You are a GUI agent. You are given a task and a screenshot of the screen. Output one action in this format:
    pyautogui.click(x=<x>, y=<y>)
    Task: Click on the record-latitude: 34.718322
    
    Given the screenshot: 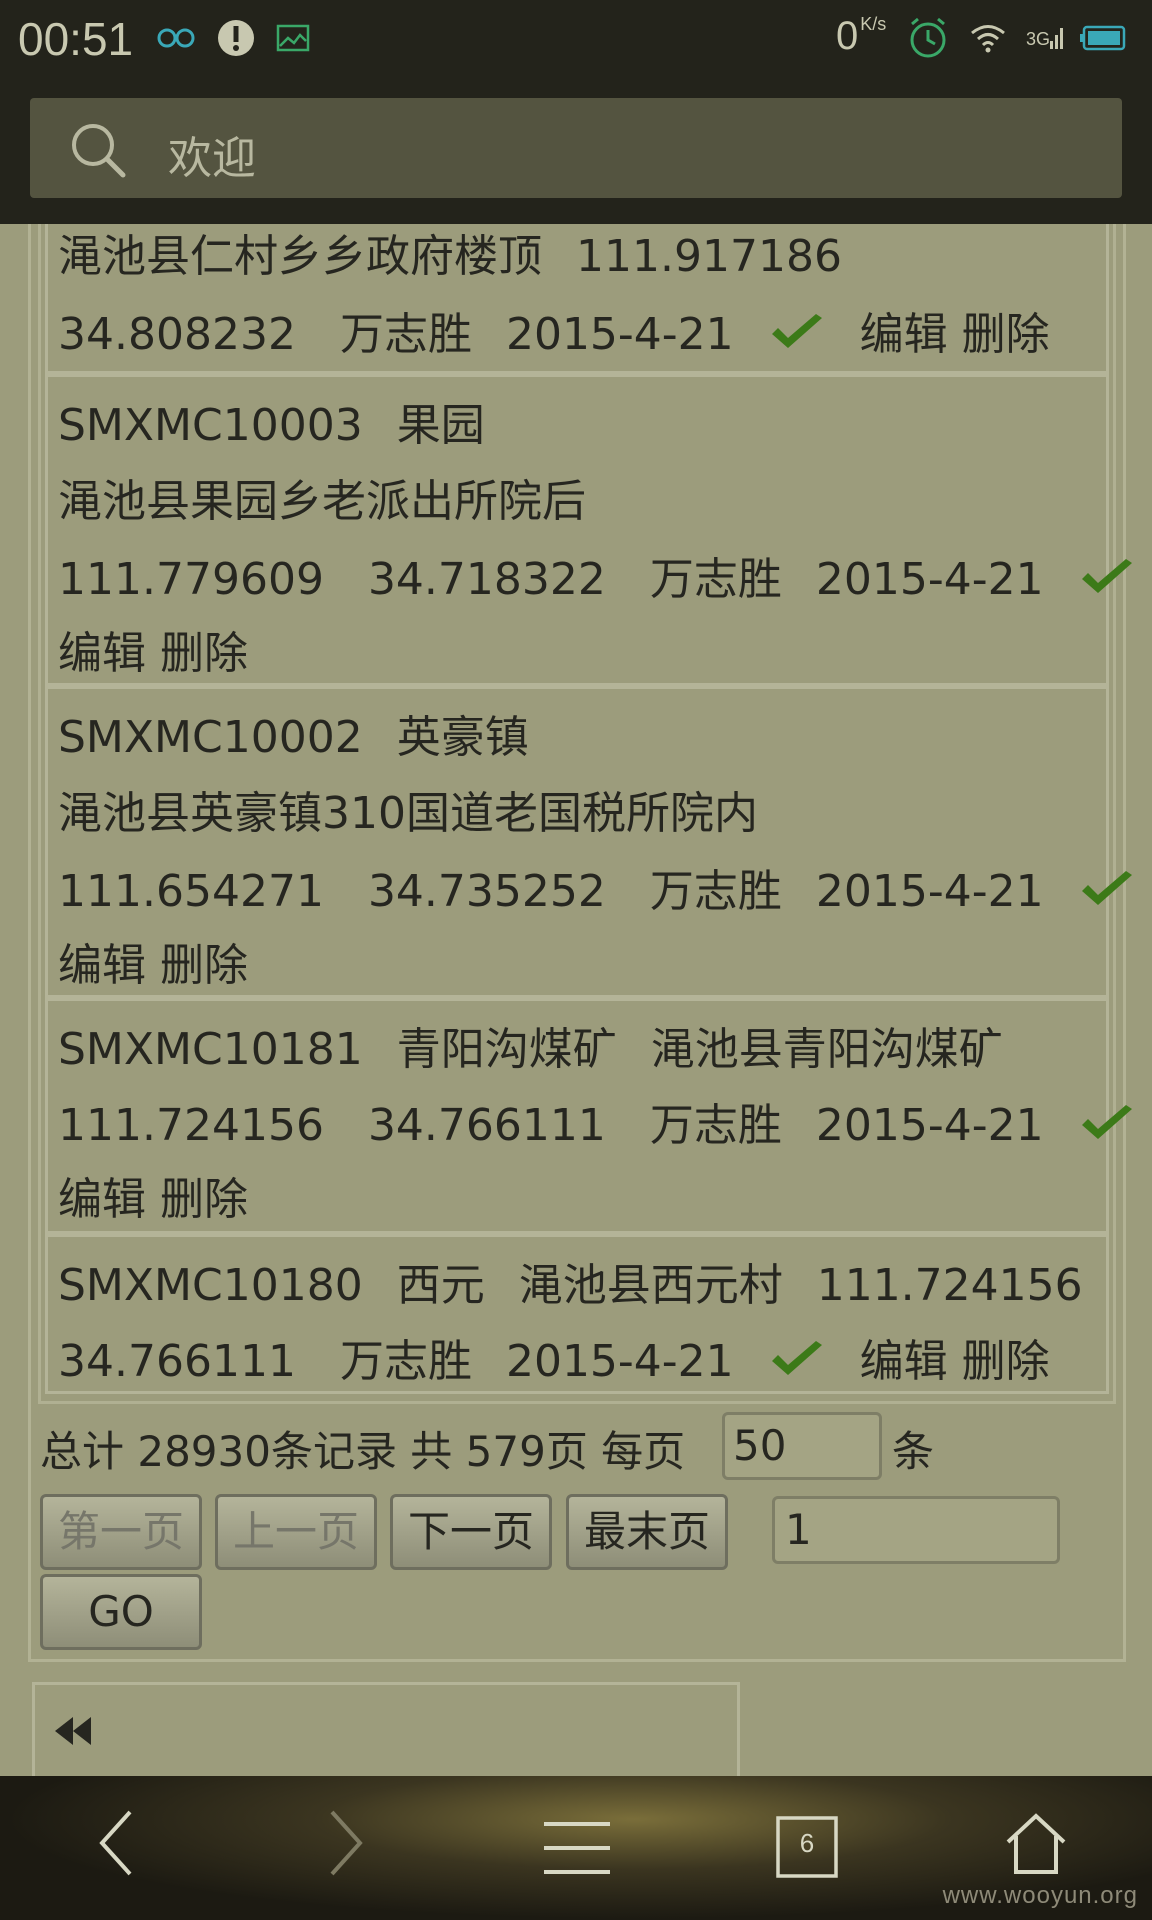 What is the action you would take?
    pyautogui.click(x=486, y=579)
    